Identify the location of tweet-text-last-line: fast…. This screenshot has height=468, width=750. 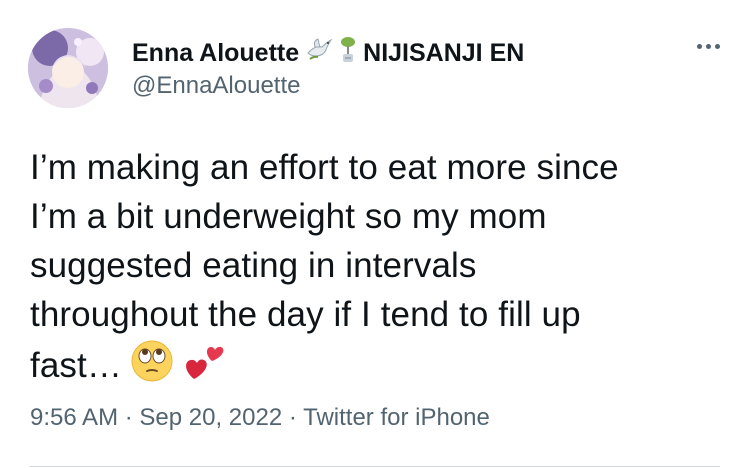
(380, 367).